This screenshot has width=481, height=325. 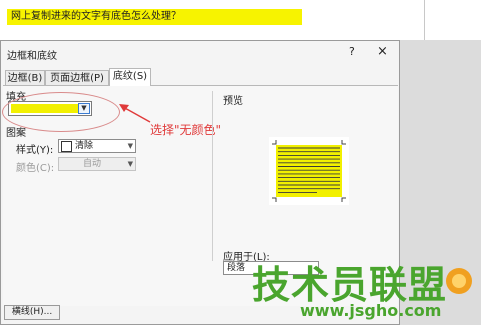 What do you see at coordinates (212, 176) in the screenshot?
I see `panel-divider` at bounding box center [212, 176].